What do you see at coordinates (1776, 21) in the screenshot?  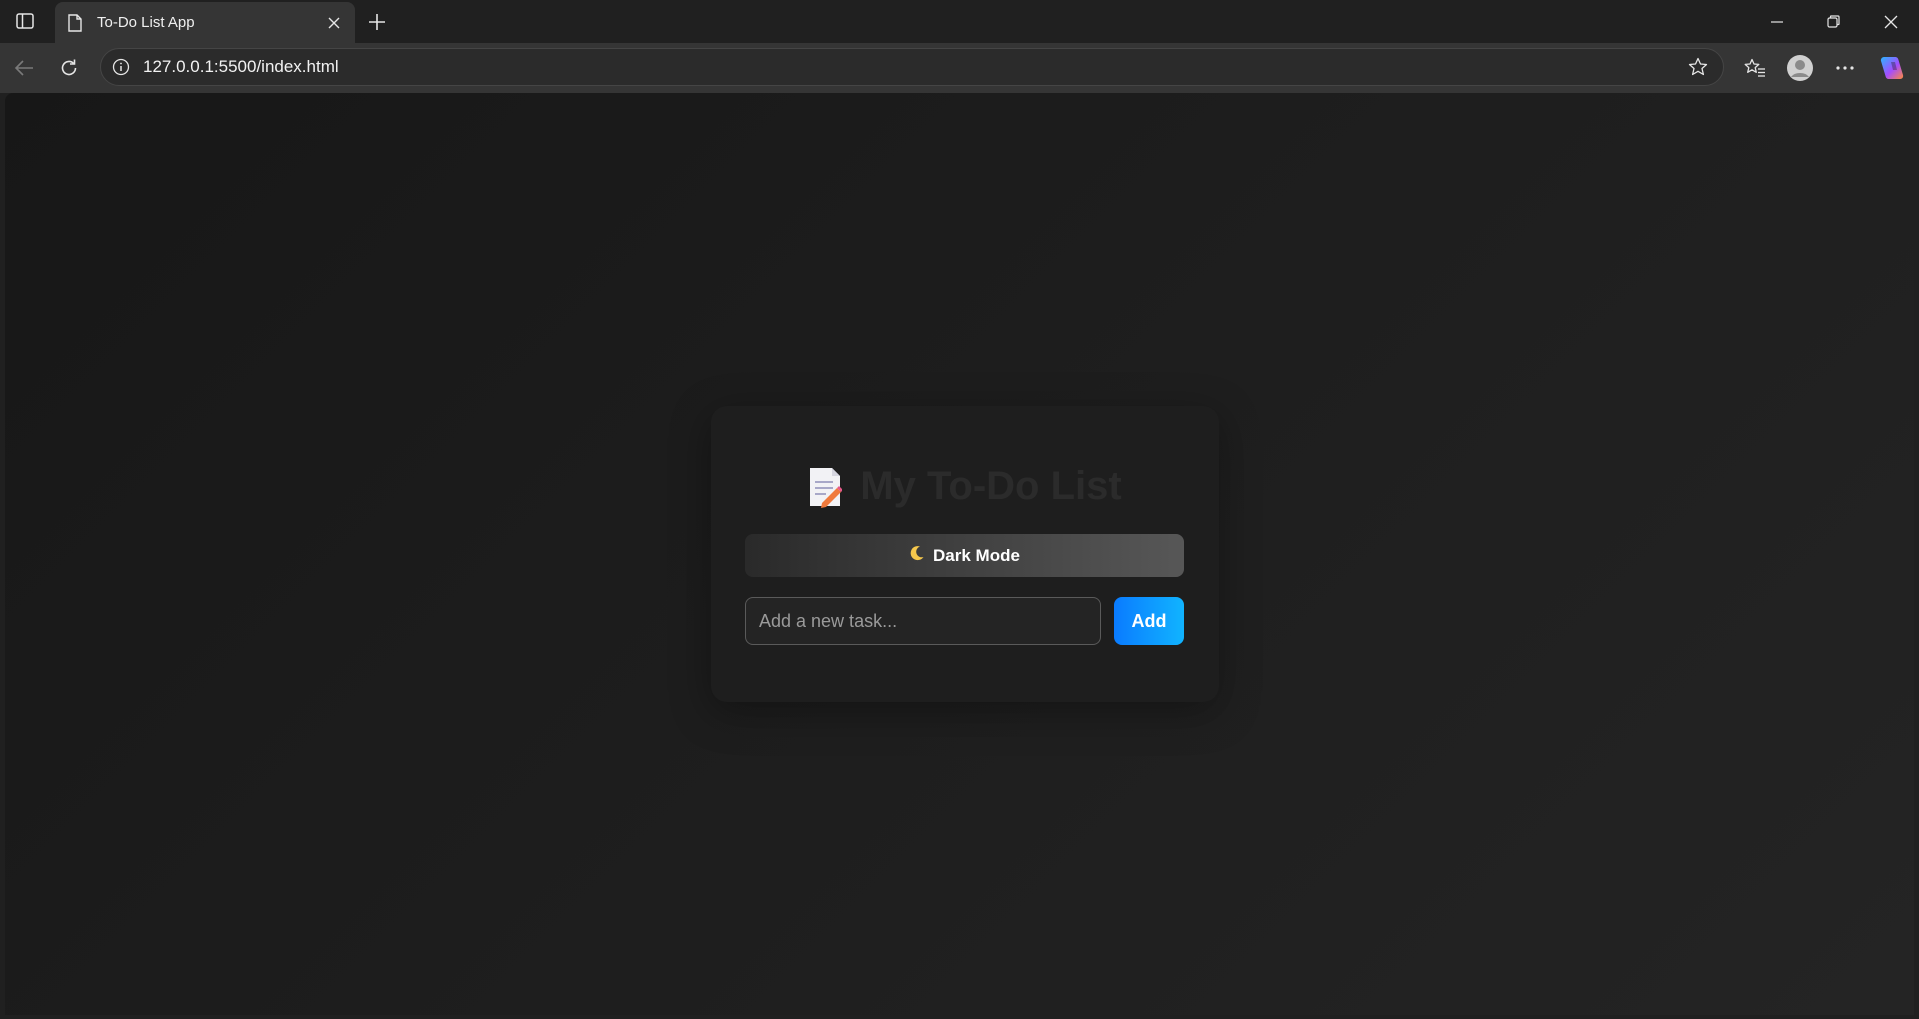 I see `minimize-icon` at bounding box center [1776, 21].